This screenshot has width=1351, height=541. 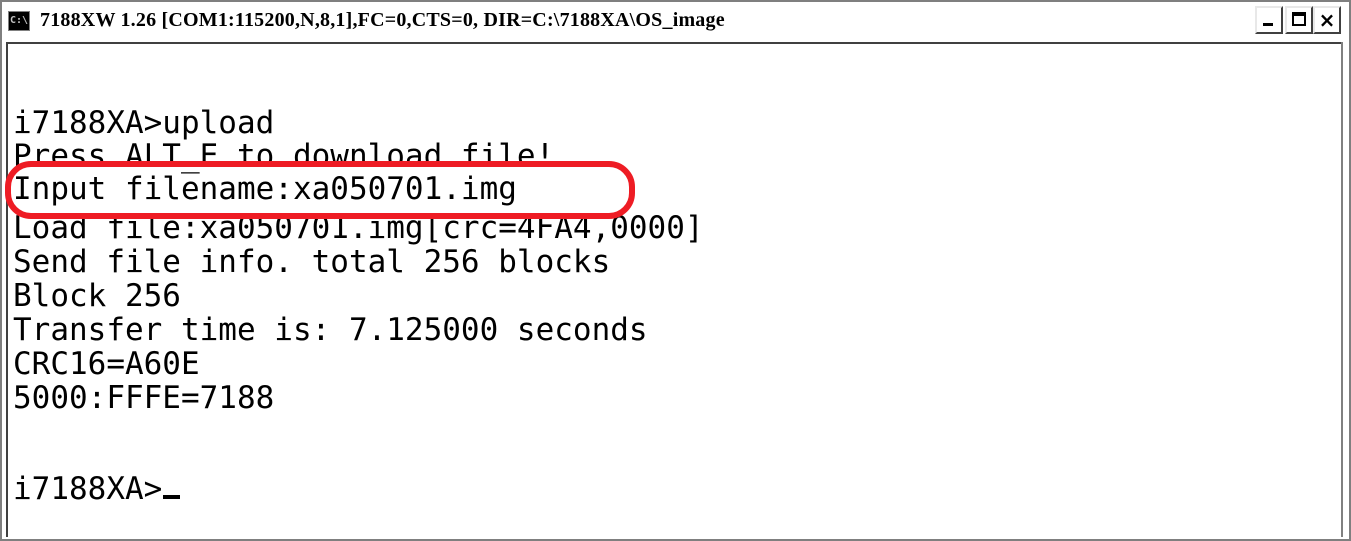 I want to click on close-button: ×, so click(x=1327, y=20).